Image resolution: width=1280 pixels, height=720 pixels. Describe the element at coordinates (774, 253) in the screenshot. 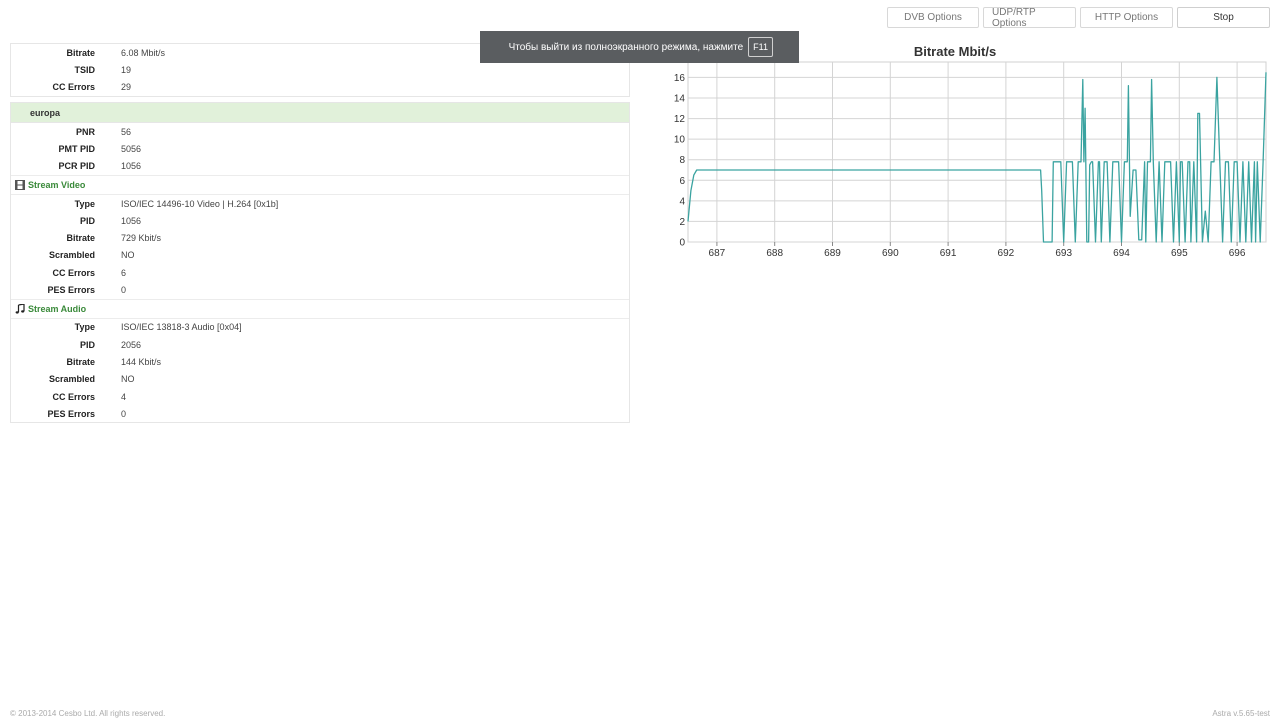

I see `x-tick-label: 688` at that location.